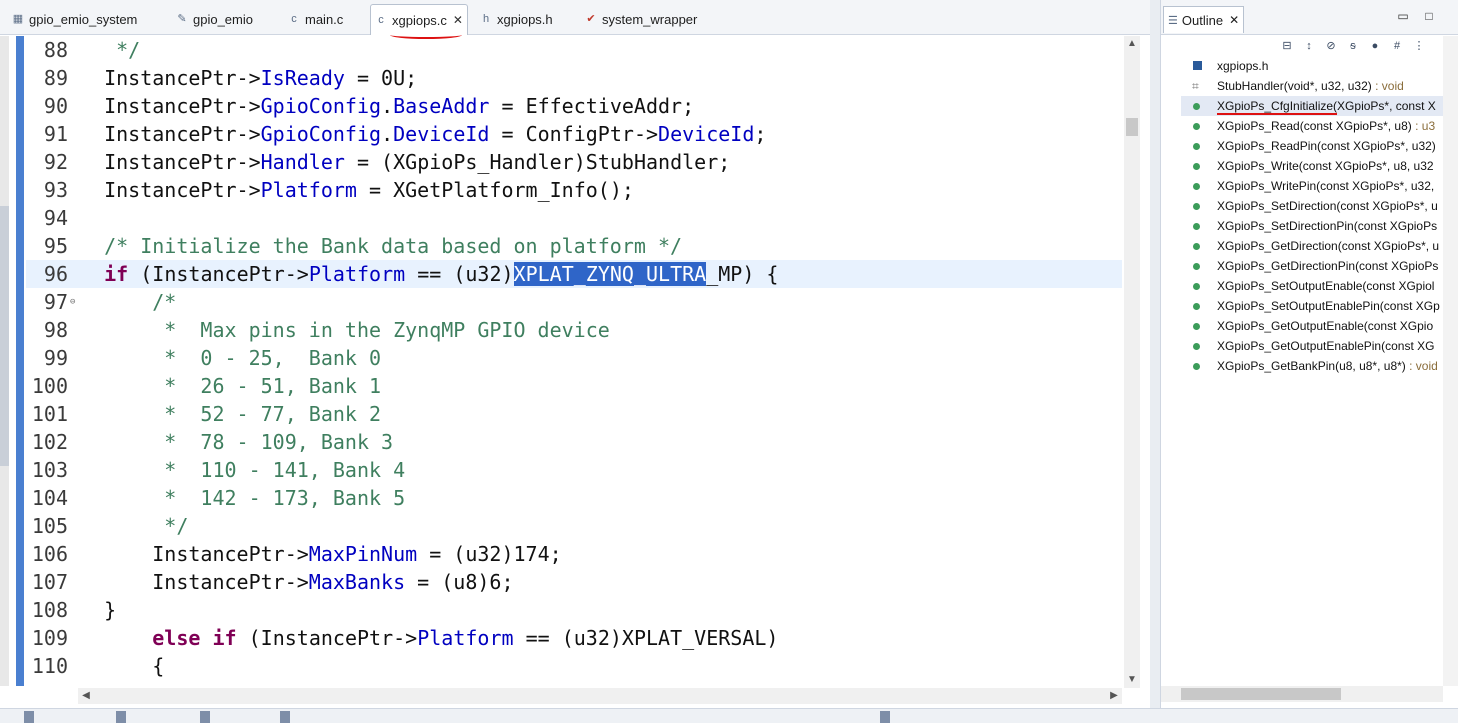  What do you see at coordinates (885, 717) in the screenshot?
I see `terminal-tab-icon` at bounding box center [885, 717].